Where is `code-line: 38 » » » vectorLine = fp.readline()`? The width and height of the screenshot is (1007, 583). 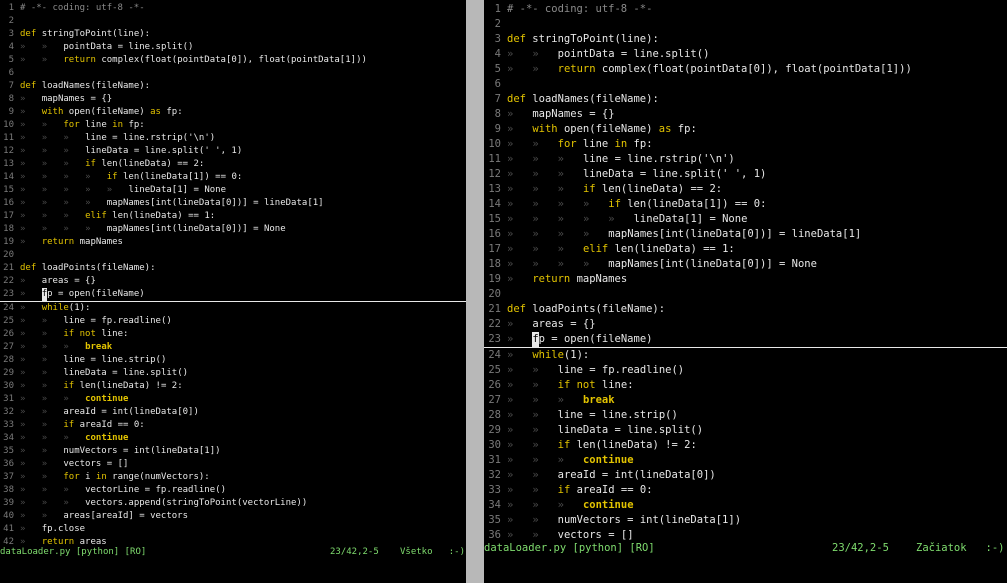
code-line: 38 » » » vectorLine = fp.readline() is located at coordinates (233, 490).